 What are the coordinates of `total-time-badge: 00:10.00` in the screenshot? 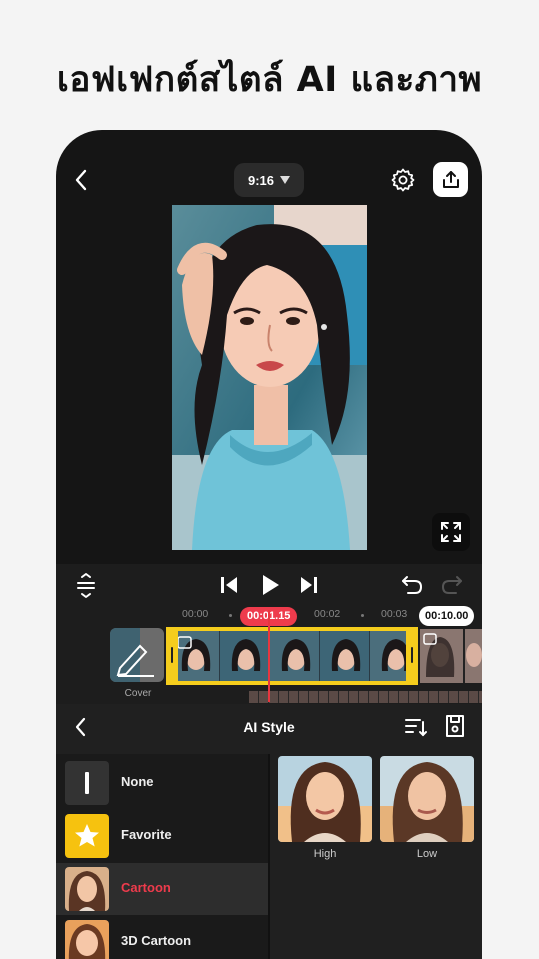 It's located at (447, 616).